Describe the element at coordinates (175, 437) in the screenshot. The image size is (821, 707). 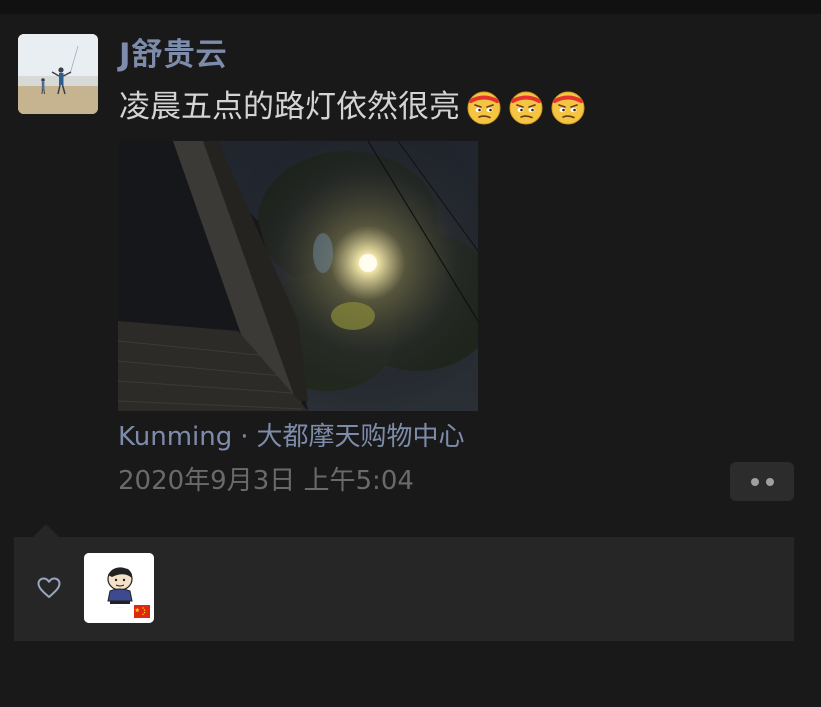
I see `location-city: Kunming` at that location.